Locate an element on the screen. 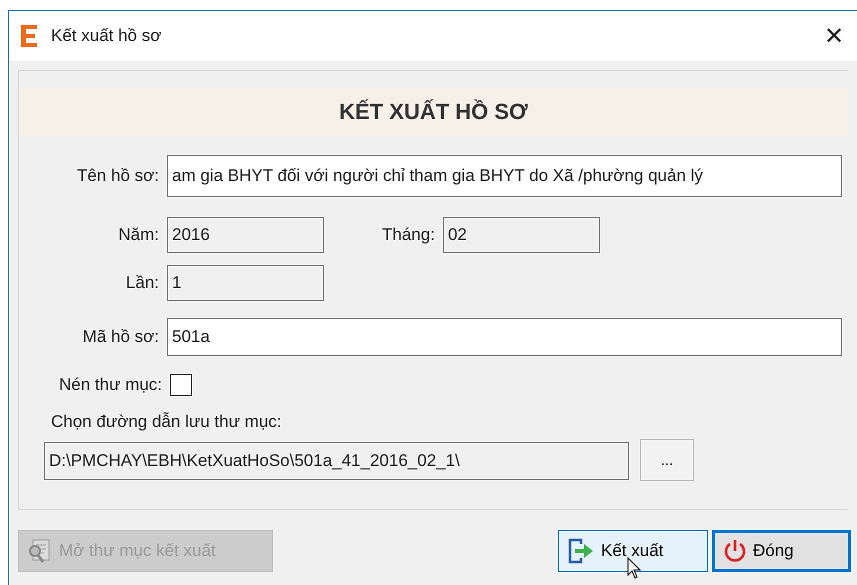  field-label: Mã hồ sơ: is located at coordinates (121, 337).